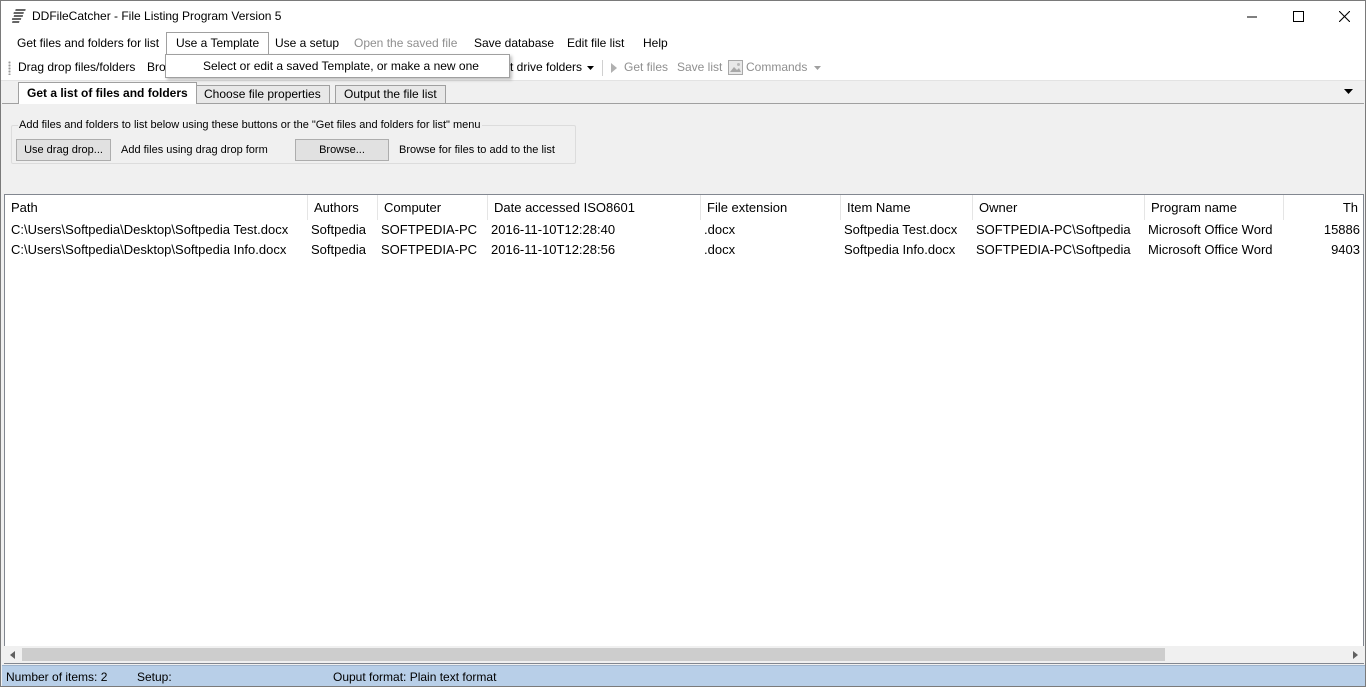 The width and height of the screenshot is (1366, 687). What do you see at coordinates (1348, 91) in the screenshot?
I see `tab-dropdown-icon` at bounding box center [1348, 91].